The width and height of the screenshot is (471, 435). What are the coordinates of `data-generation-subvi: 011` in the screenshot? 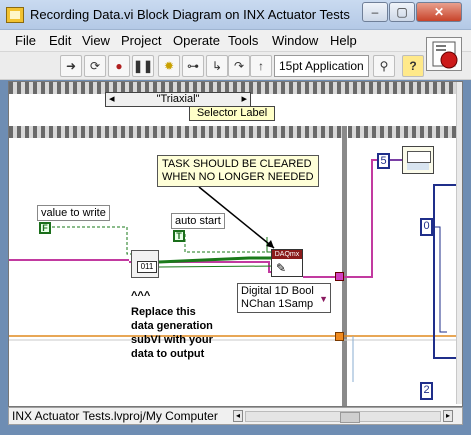 It's located at (145, 264).